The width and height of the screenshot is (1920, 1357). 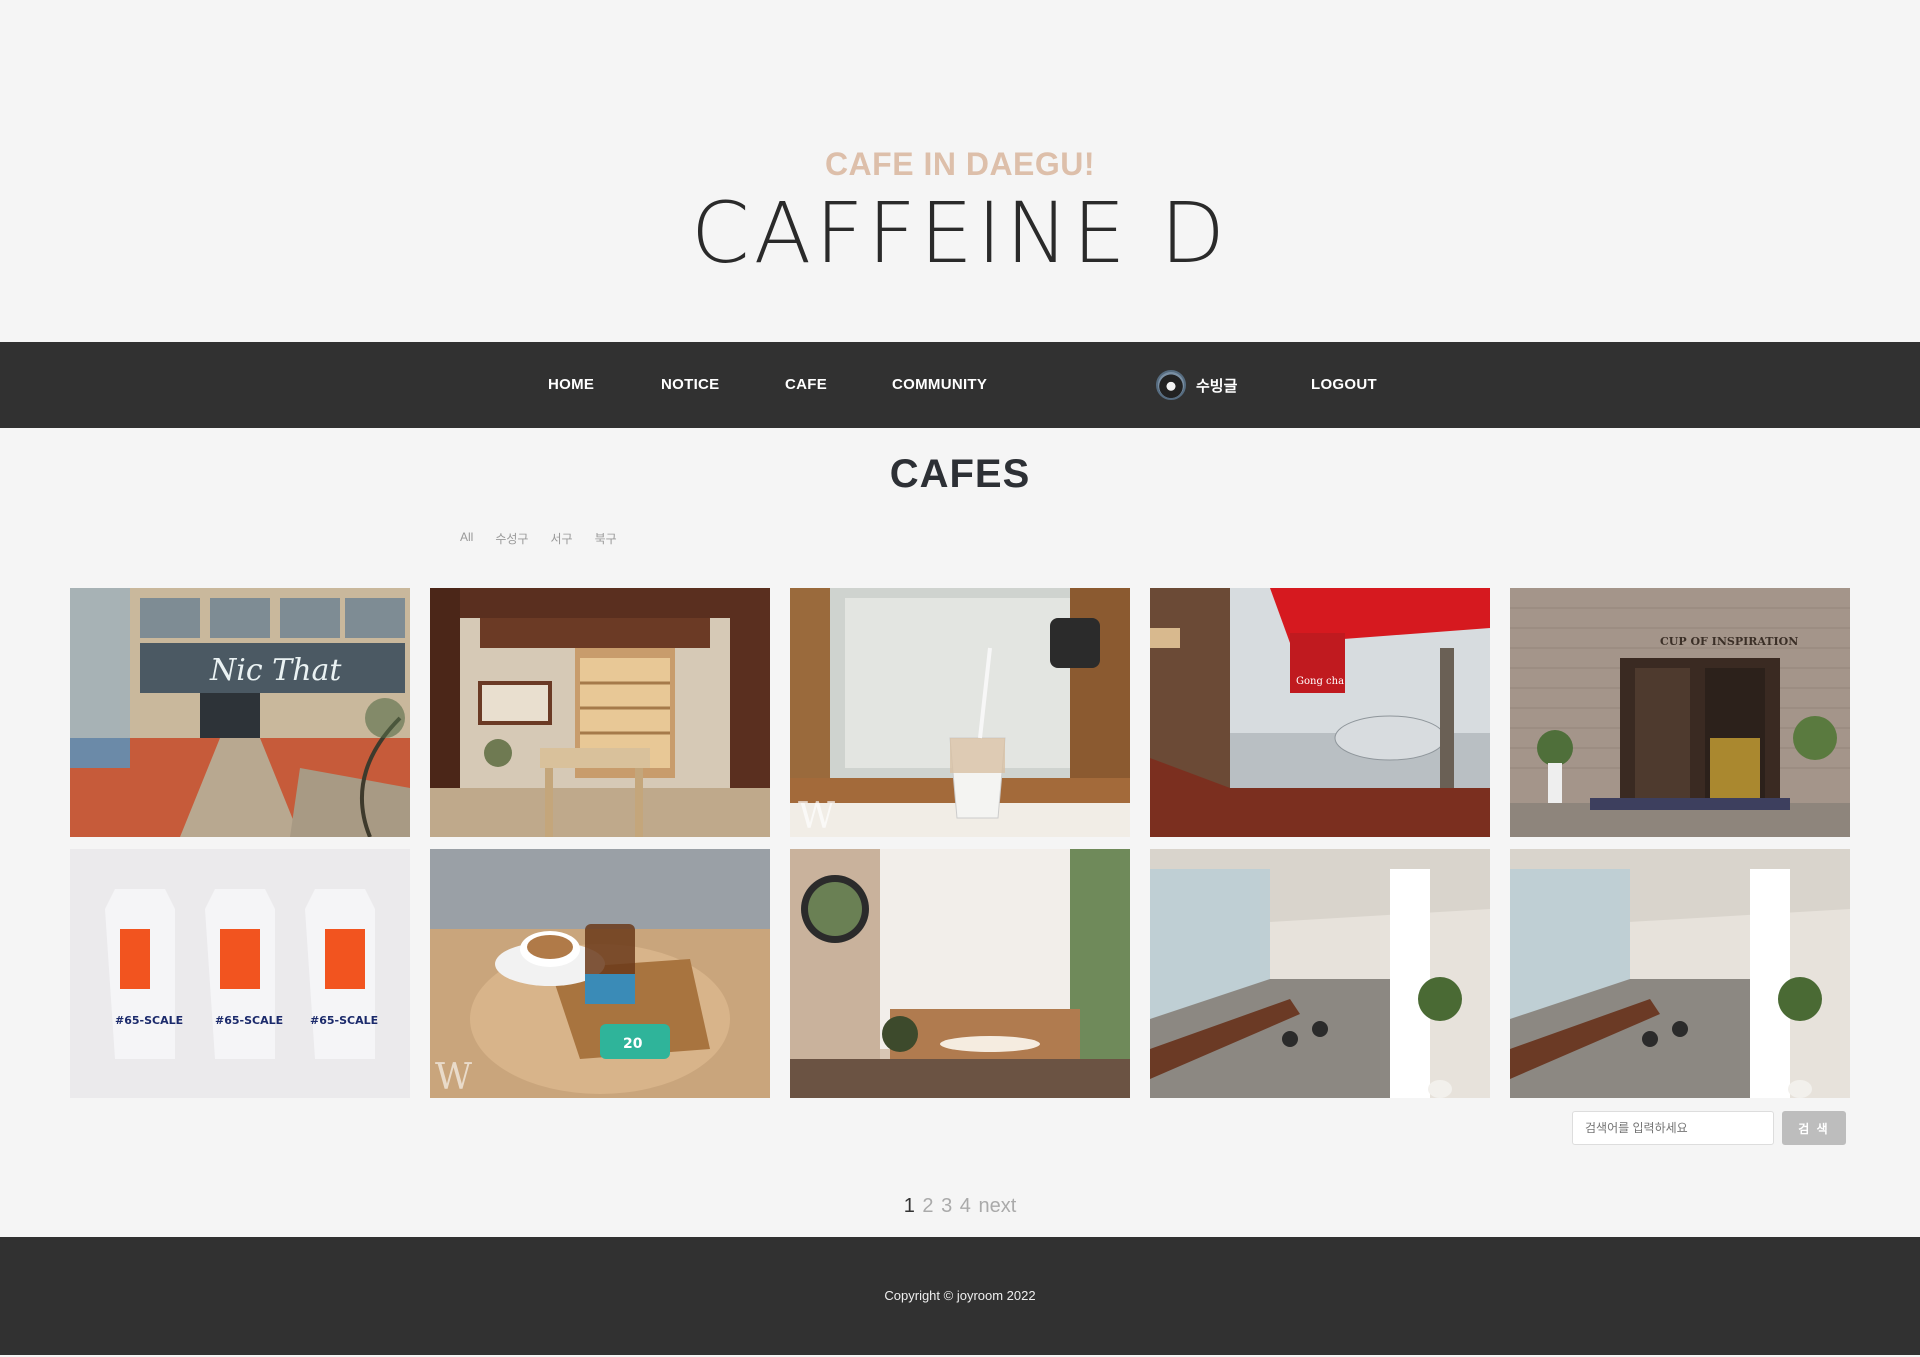 I want to click on cafe-card: CUP OF INSPIRATION, so click(x=1680, y=712).